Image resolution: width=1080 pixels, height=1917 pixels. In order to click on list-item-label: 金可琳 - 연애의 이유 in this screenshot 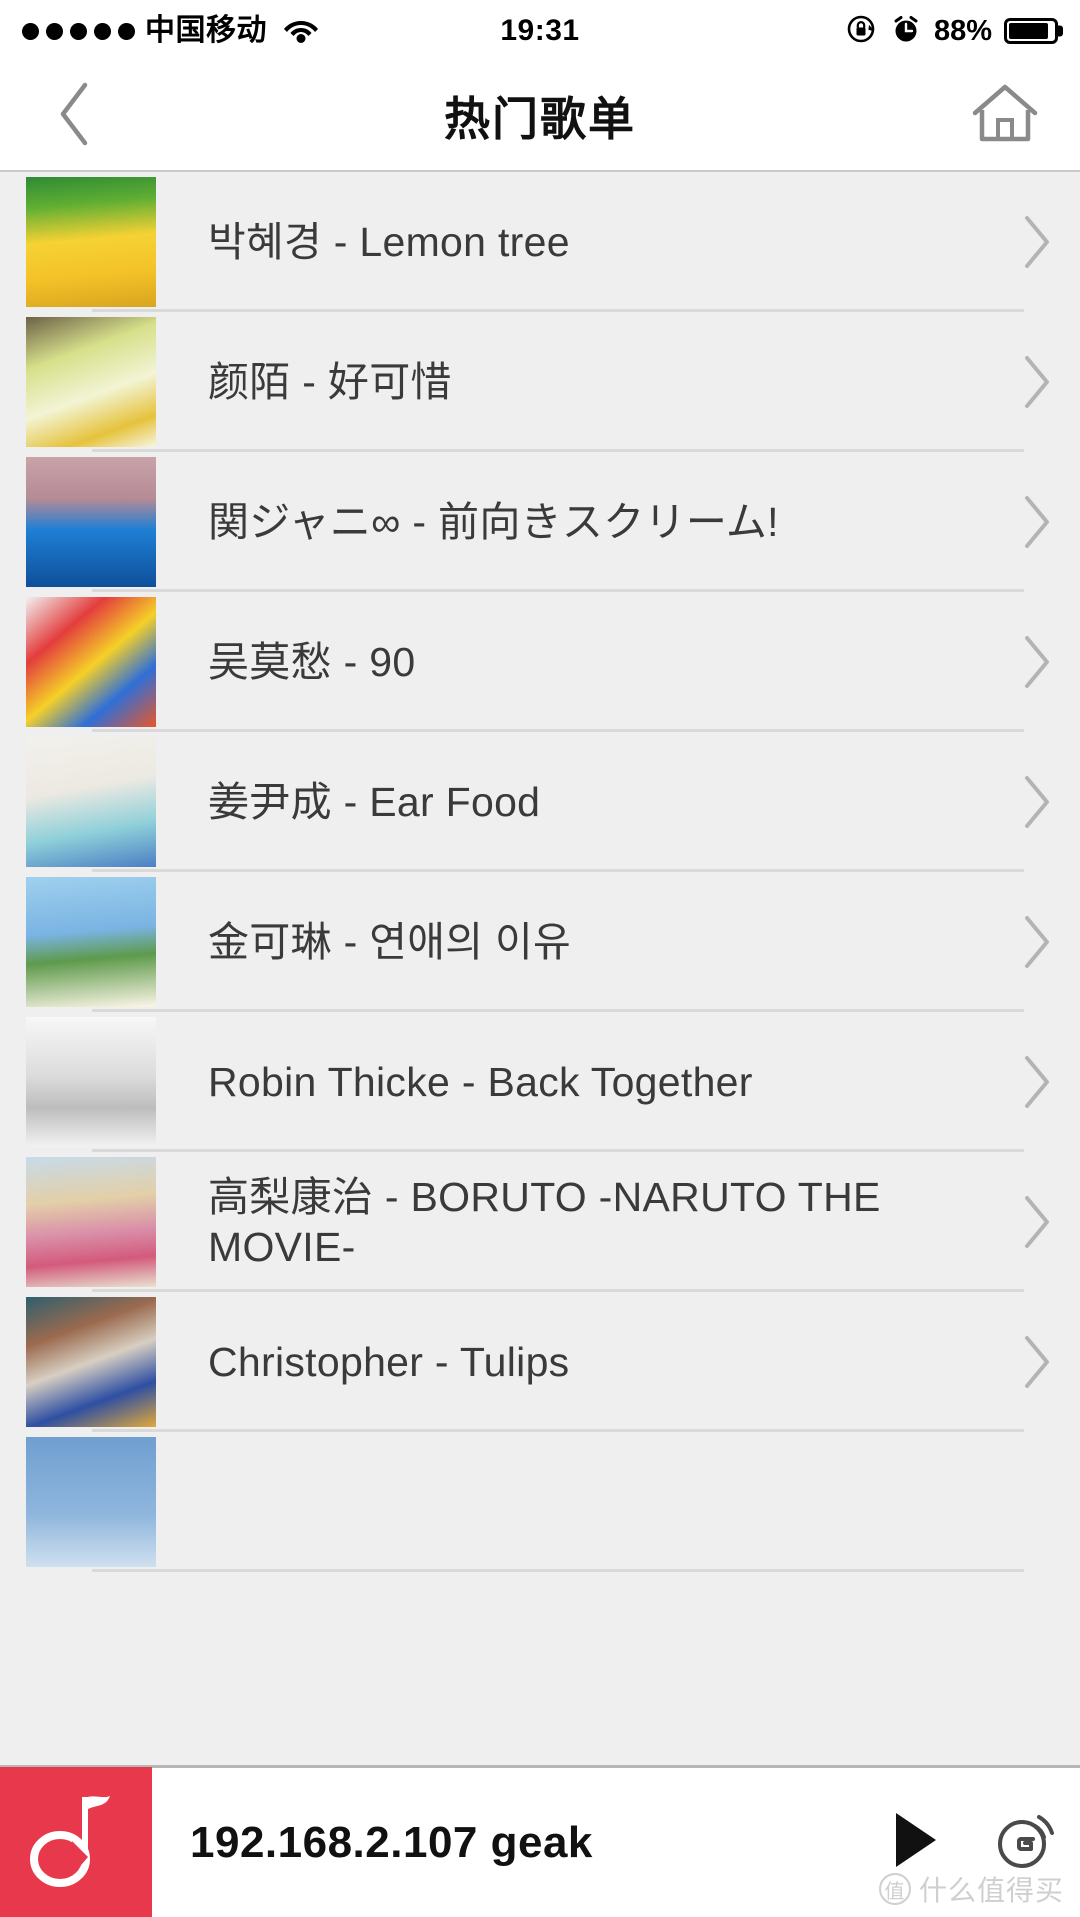, I will do `click(390, 941)`.